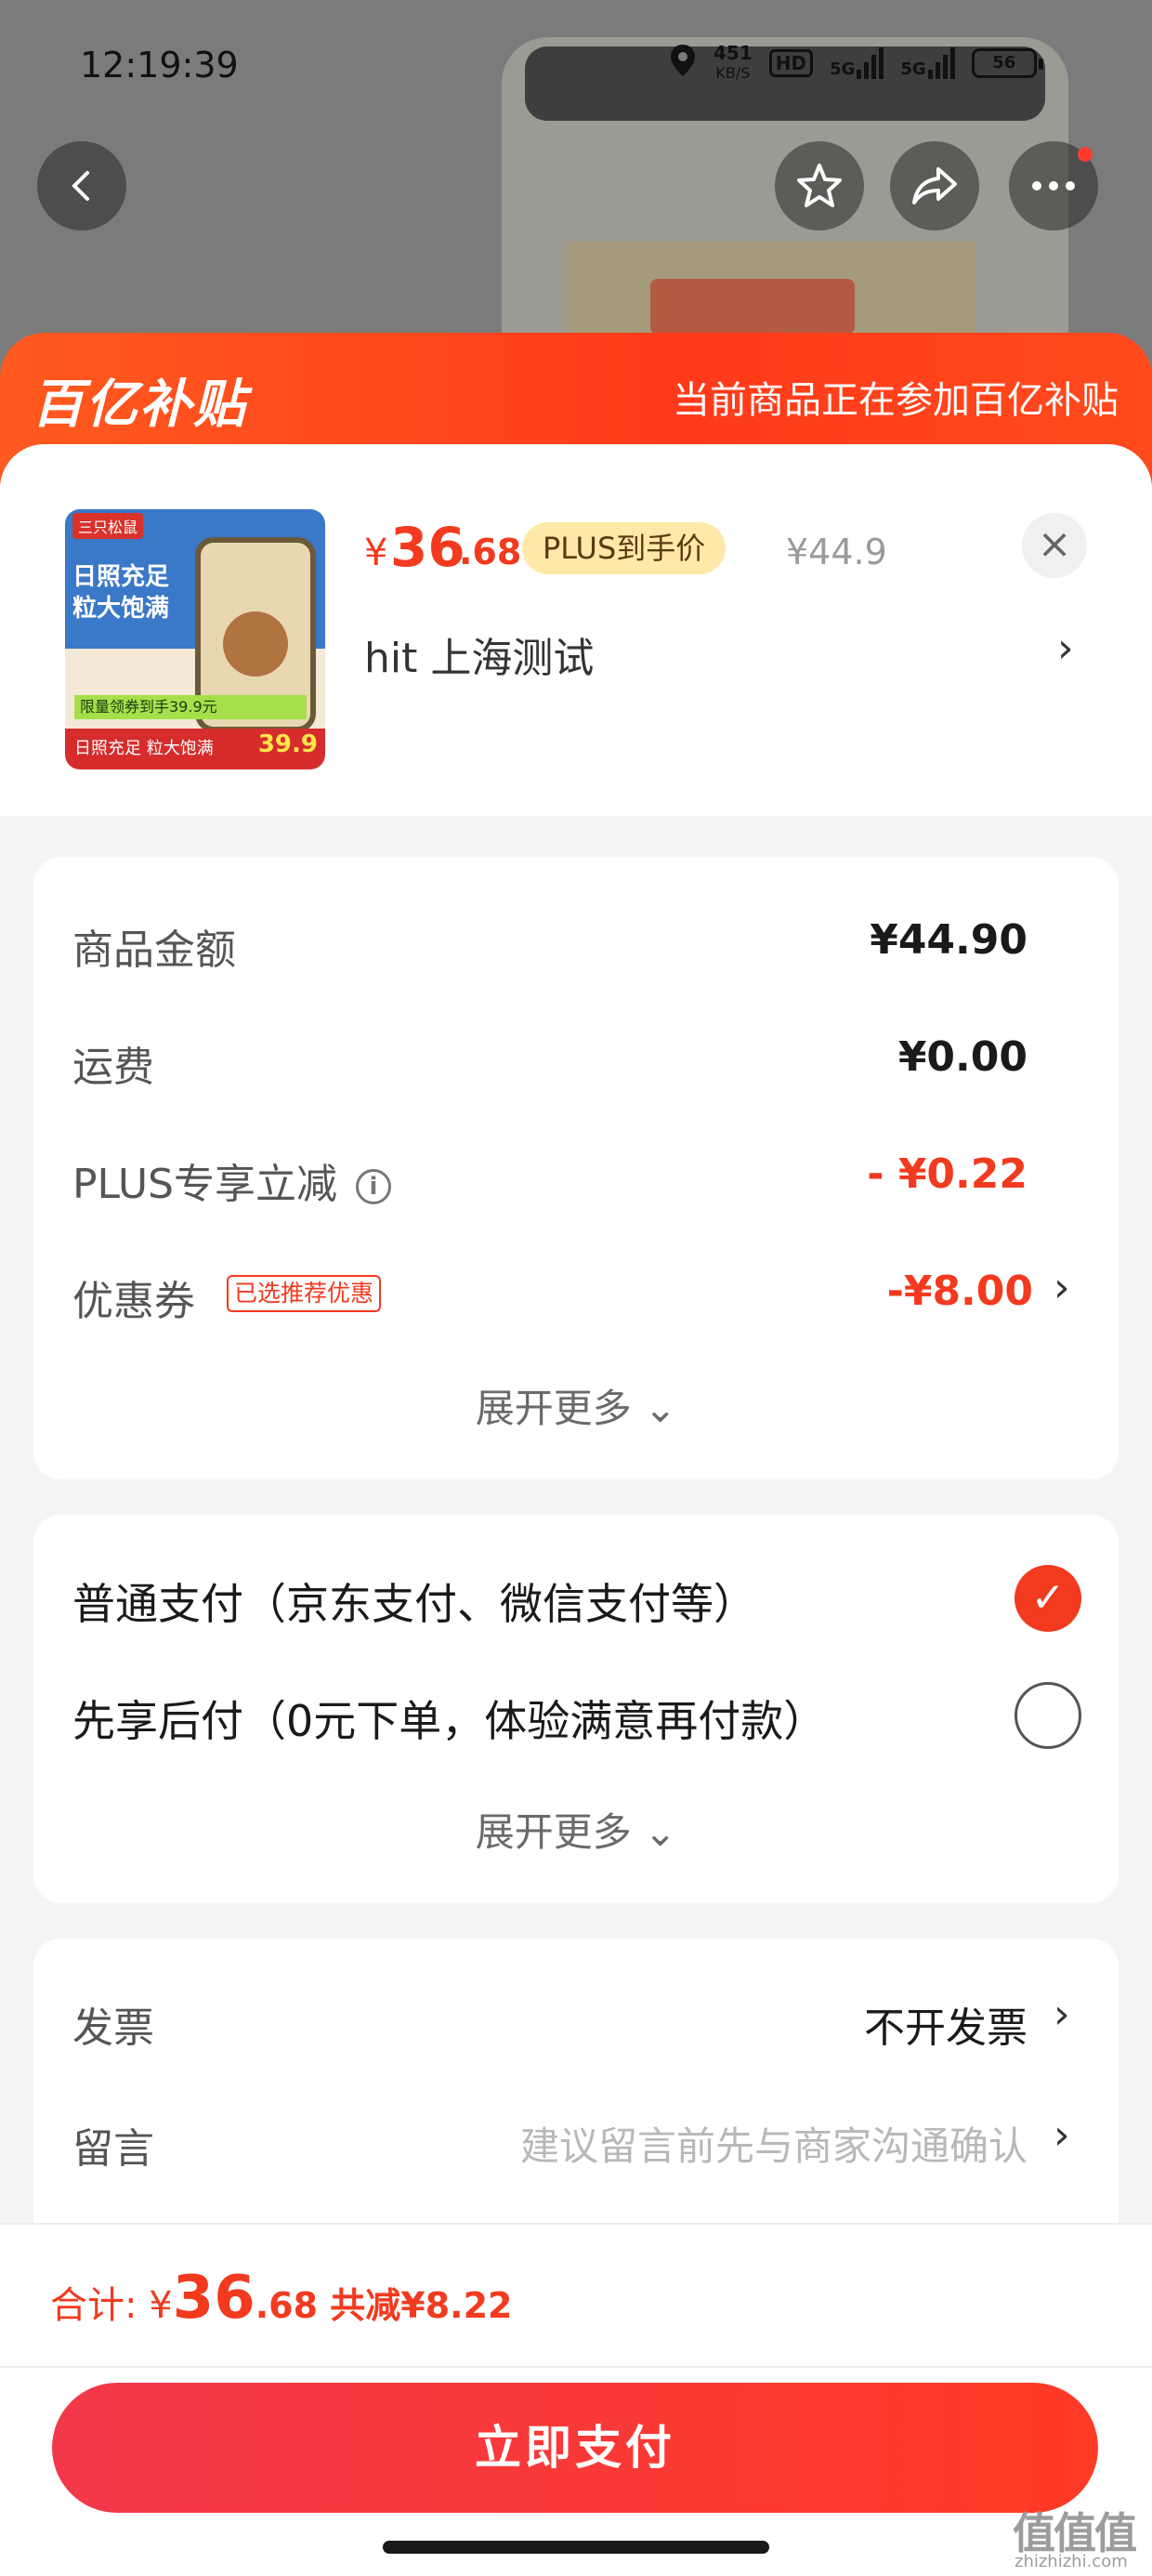 The image size is (1152, 2576). I want to click on location-icon, so click(683, 63).